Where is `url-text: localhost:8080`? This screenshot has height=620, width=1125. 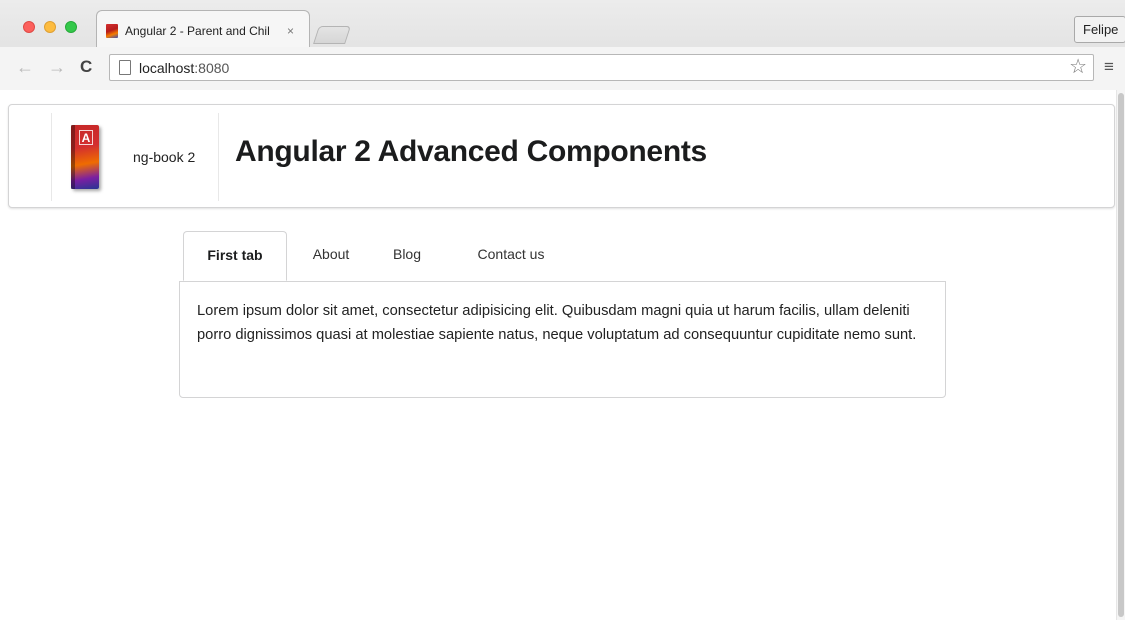
url-text: localhost:8080 is located at coordinates (184, 68).